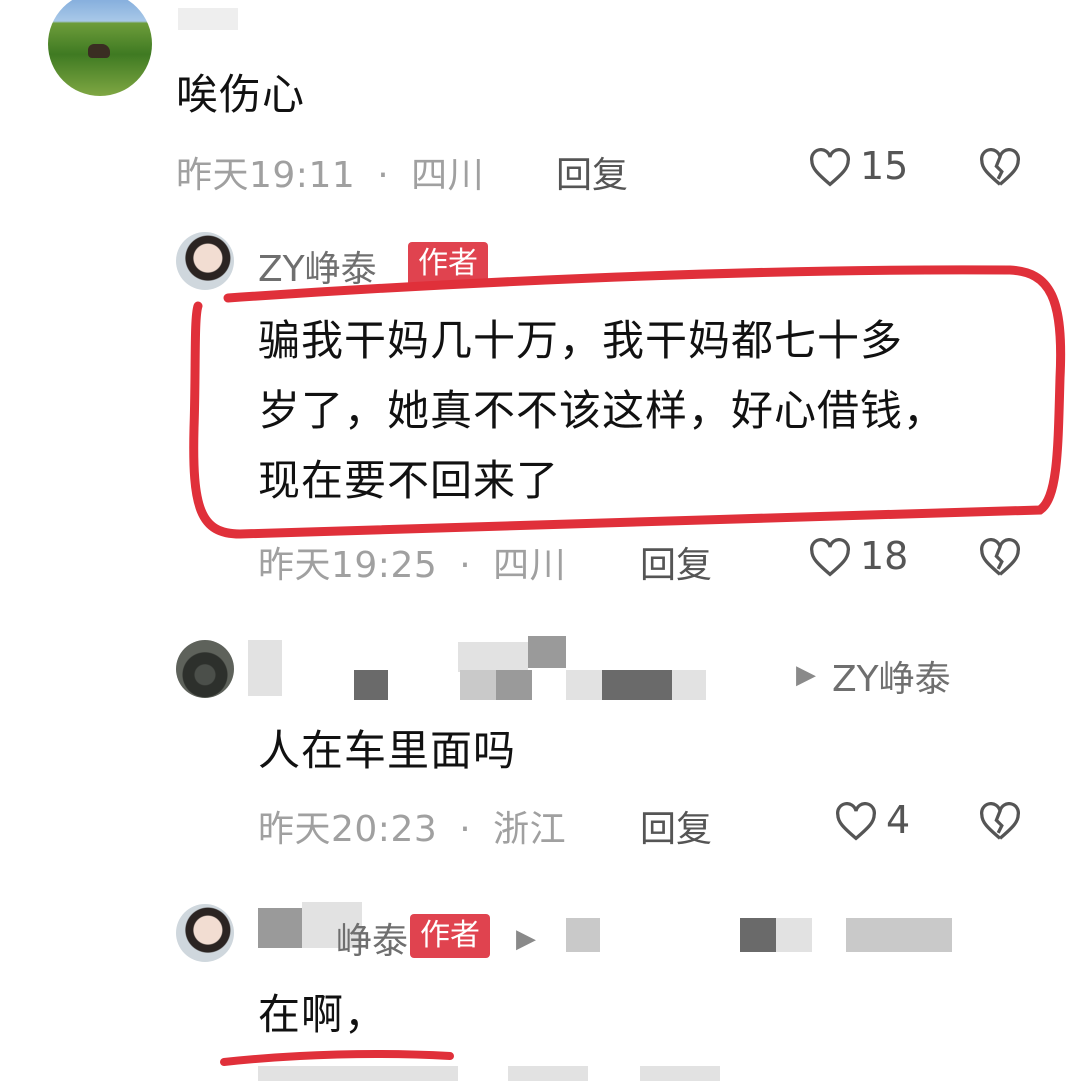 This screenshot has height=1081, width=1080. I want to click on author-badge: 作者, so click(450, 936).